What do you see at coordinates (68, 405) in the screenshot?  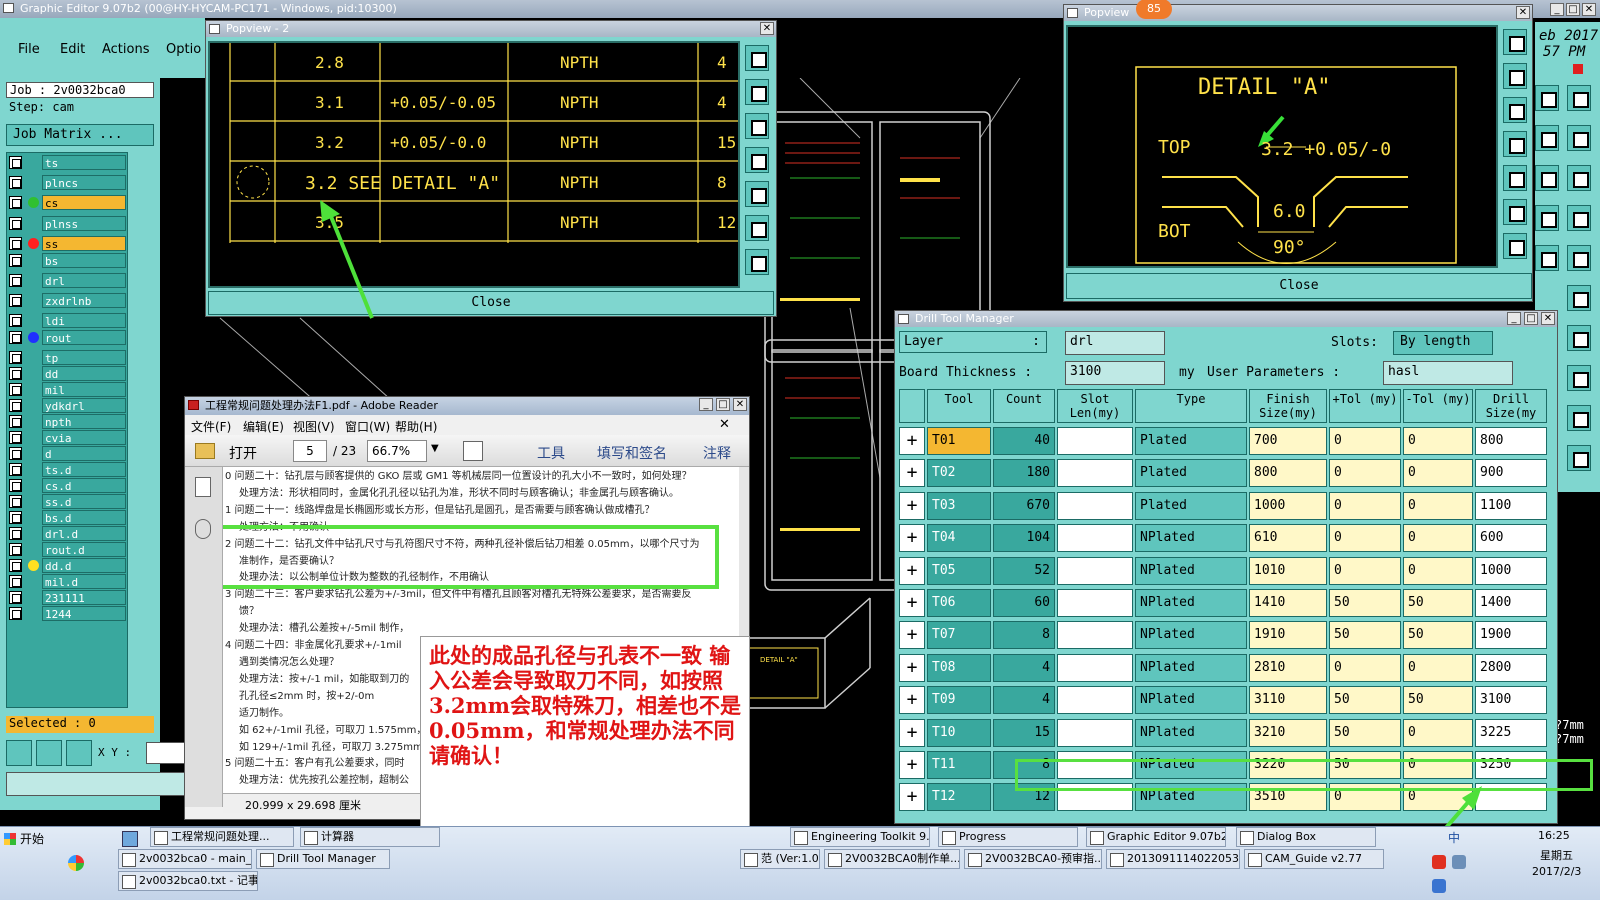 I see `layer-row: ydkdrl` at bounding box center [68, 405].